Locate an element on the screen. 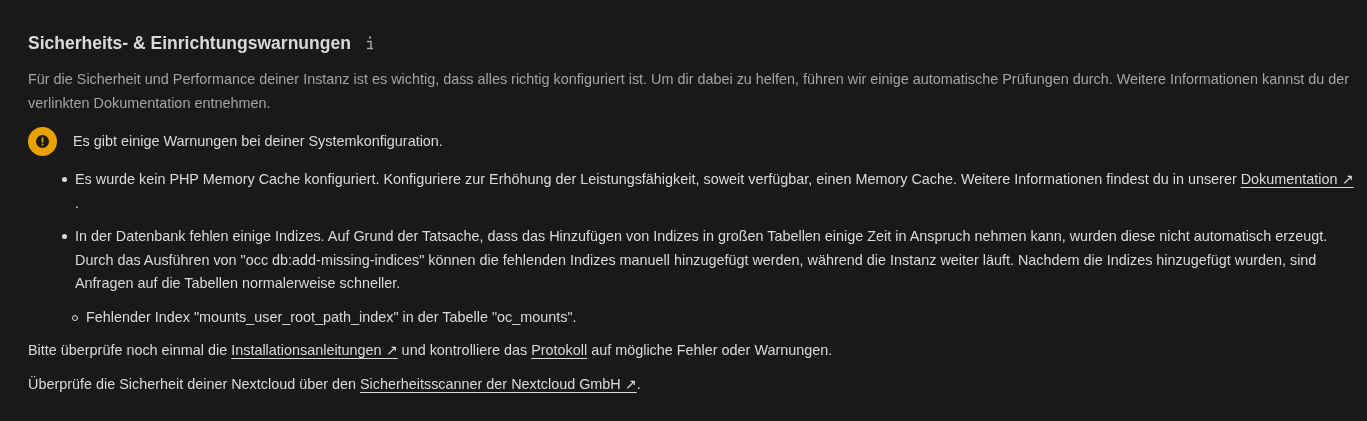 The height and width of the screenshot is (421, 1367). section-description: Für die Sicherheit und Performance deiner Instanz ist es wichtig, dass alles richtig konfiguriert ist. Um dir dabei zu helfen, führen wir einige automatische Prüfungen durch. Weitere Informationen kannst du der verlinkten Dokumentation entnehmen. is located at coordinates (689, 91).